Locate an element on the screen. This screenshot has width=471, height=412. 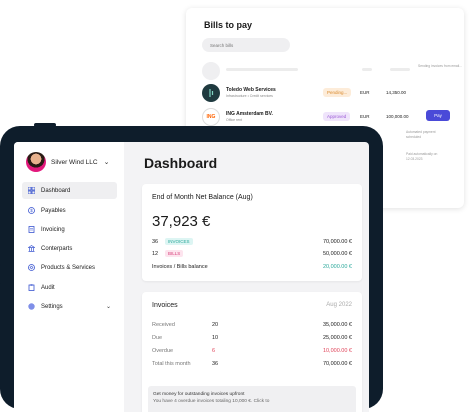
leaf-icon is located at coordinates (211, 93).